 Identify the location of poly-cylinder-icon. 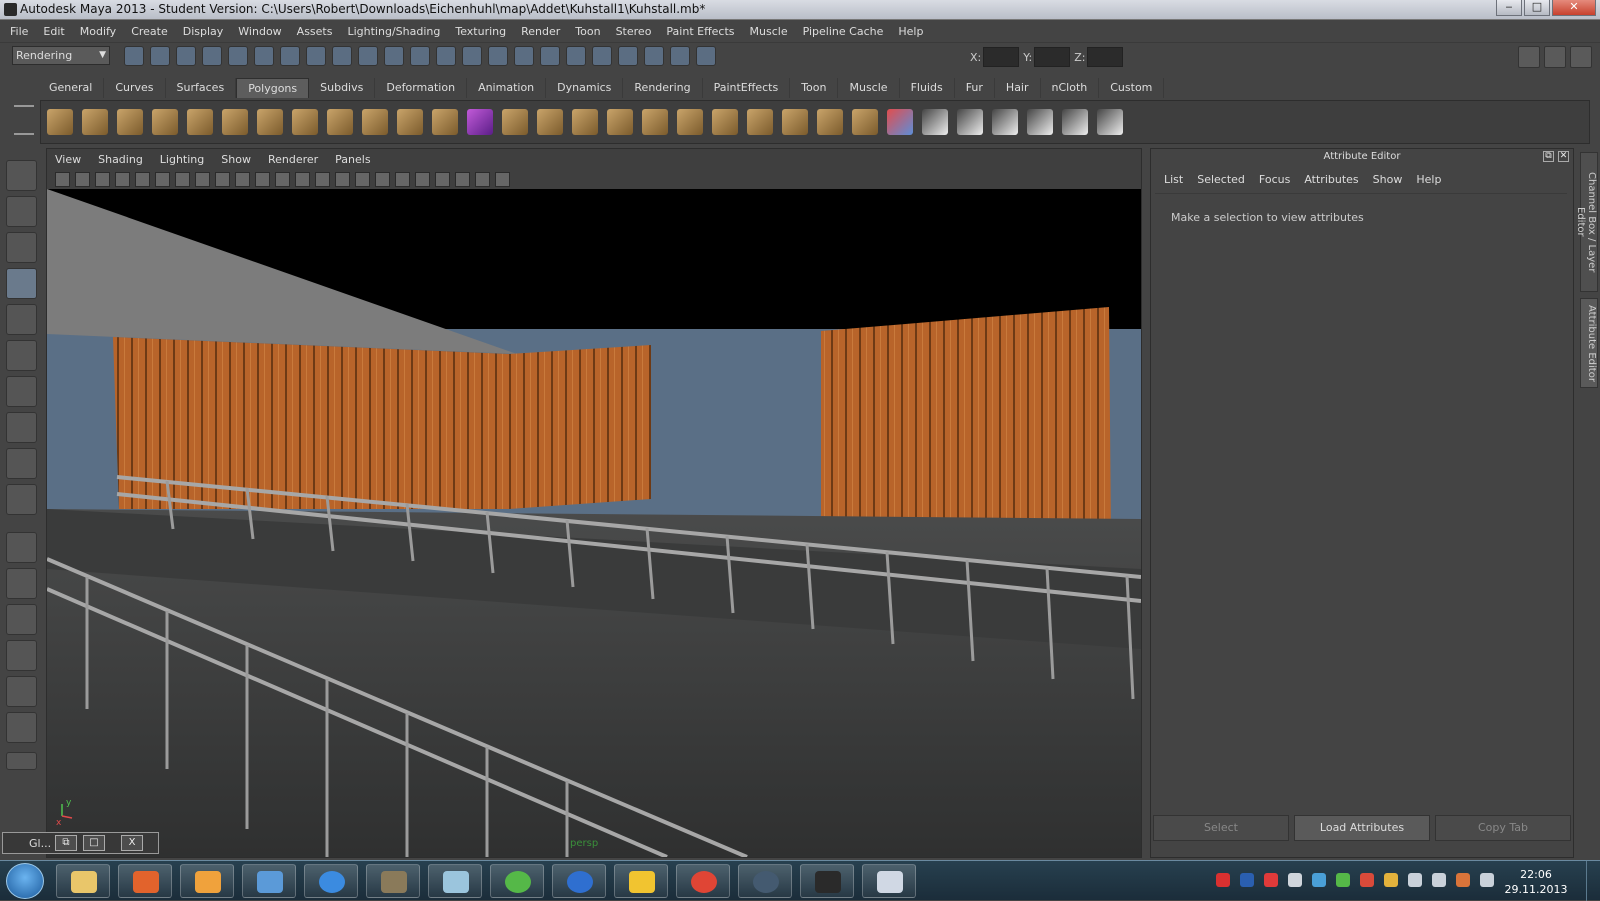
(130, 122).